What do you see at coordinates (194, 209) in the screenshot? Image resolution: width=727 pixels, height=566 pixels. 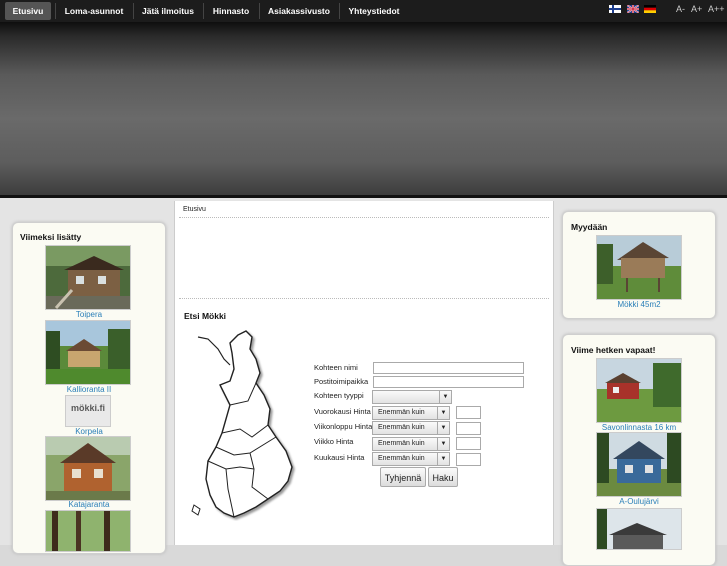 I see `breadcrumb: Etusivu` at bounding box center [194, 209].